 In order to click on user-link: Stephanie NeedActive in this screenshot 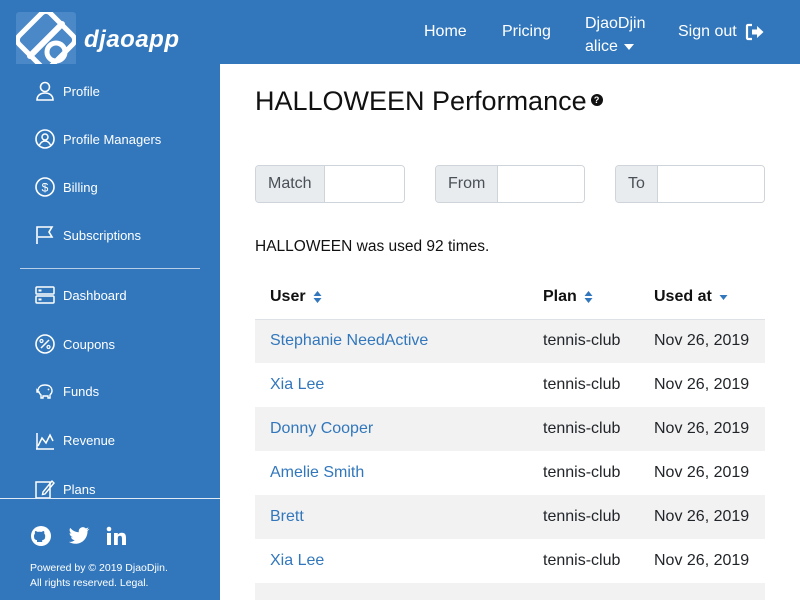, I will do `click(349, 340)`.